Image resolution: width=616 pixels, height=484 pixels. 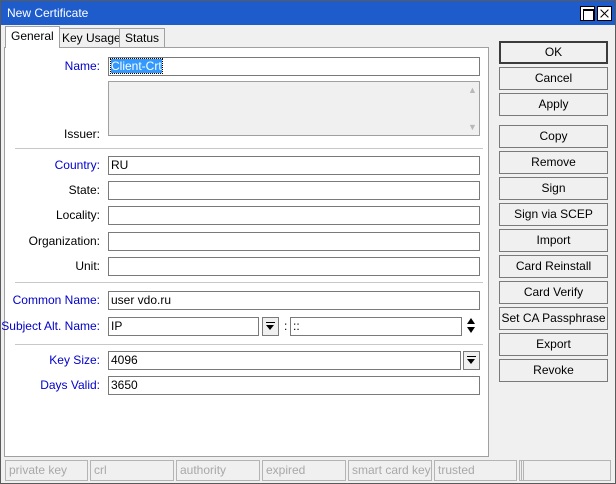 What do you see at coordinates (553, 240) in the screenshot?
I see `import-button: Import` at bounding box center [553, 240].